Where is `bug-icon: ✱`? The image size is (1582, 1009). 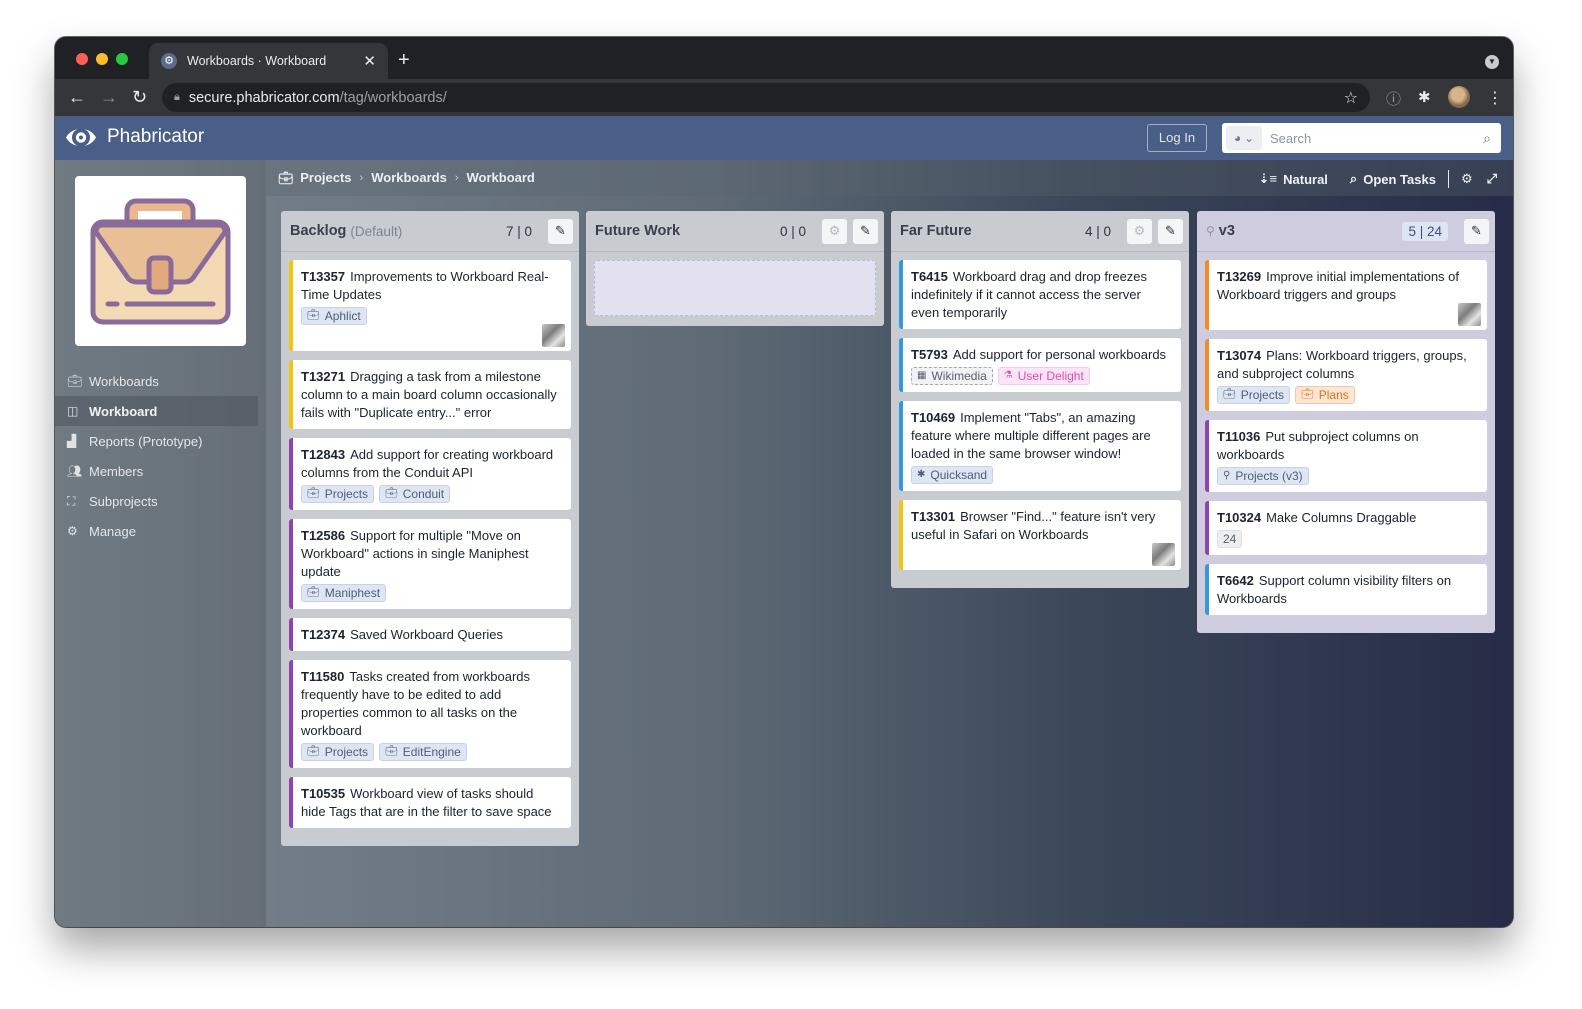 bug-icon: ✱ is located at coordinates (921, 474).